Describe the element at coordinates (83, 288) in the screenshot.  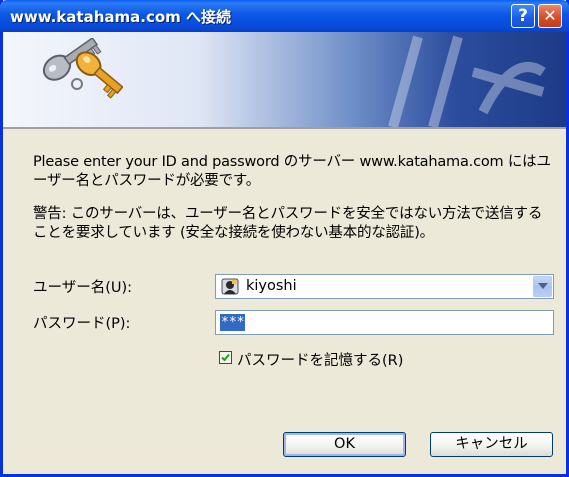
I see `username-label: ユーザー名(U):` at that location.